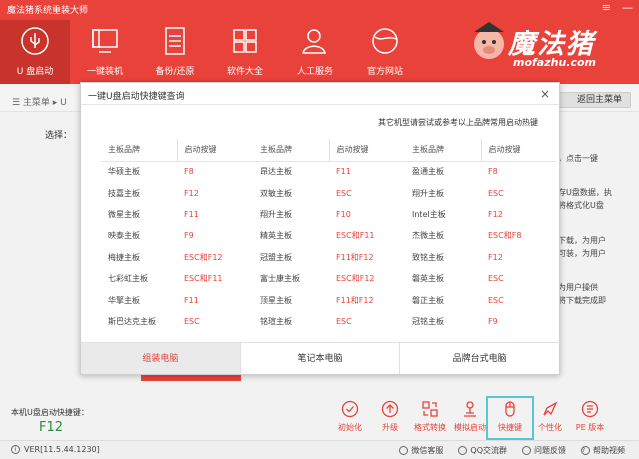 The height and width of the screenshot is (459, 639). I want to click on version-text: VER[11.5.44.1230], so click(62, 449).